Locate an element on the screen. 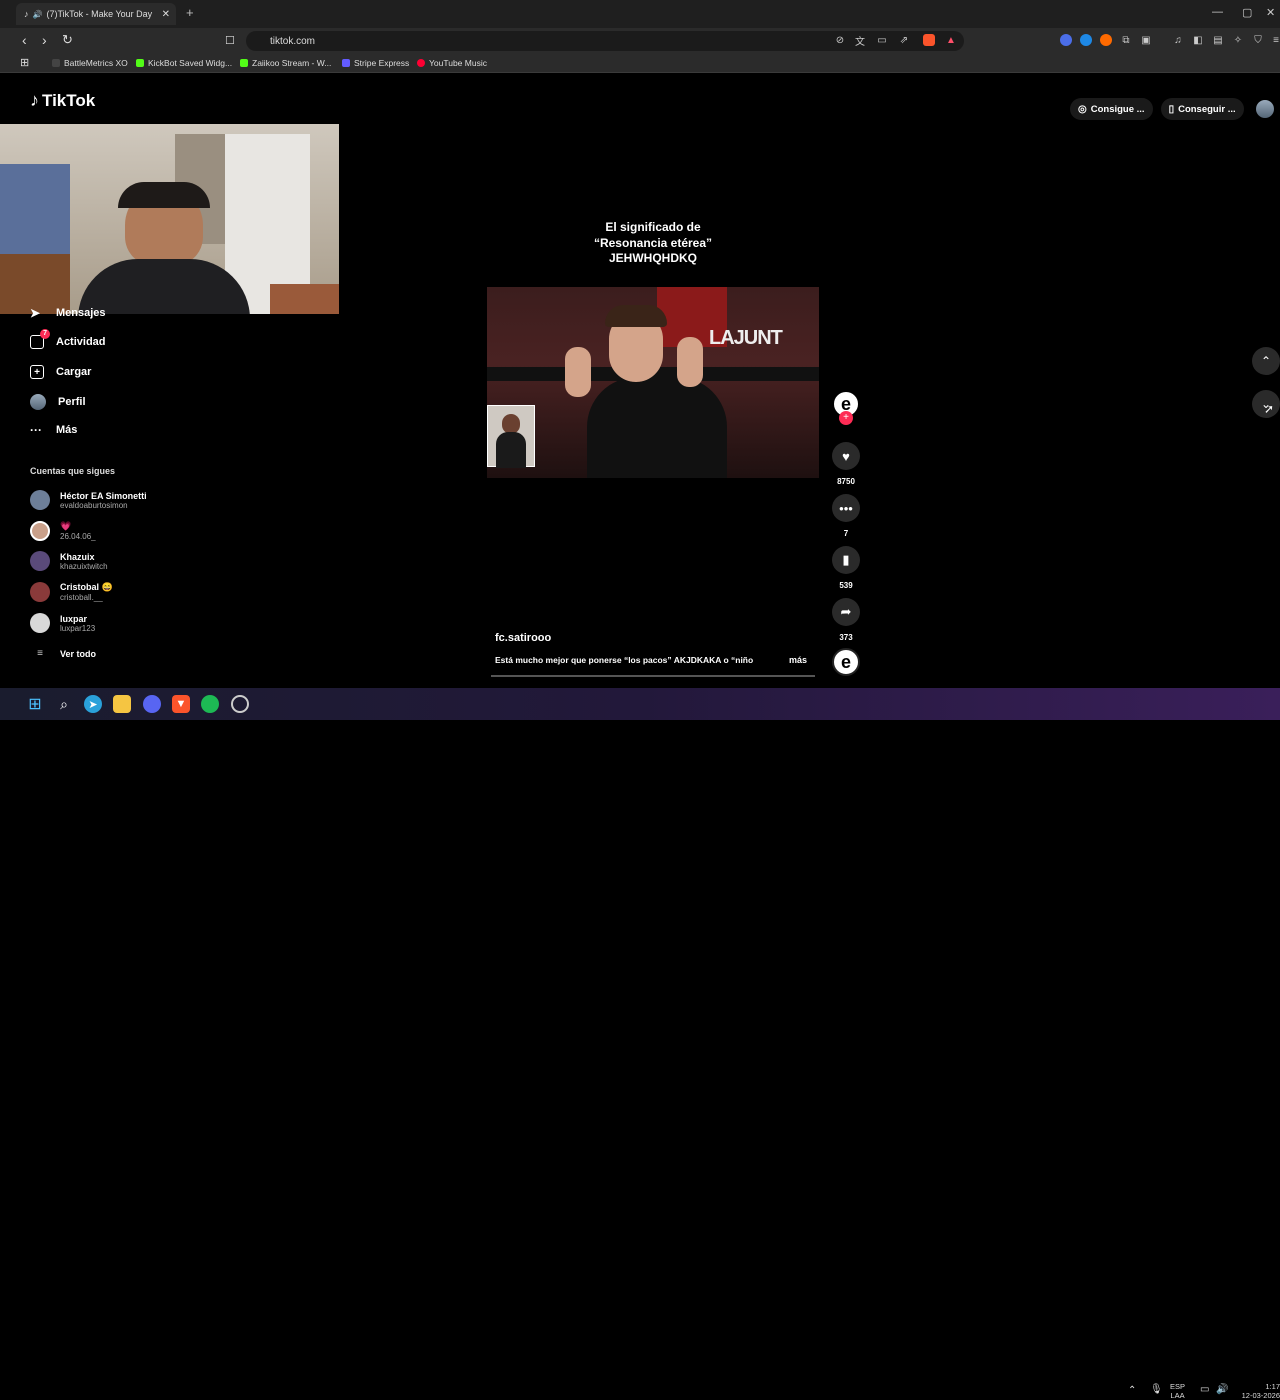 This screenshot has height=1400, width=1280. bookmark-label: YouTube Music is located at coordinates (458, 63).